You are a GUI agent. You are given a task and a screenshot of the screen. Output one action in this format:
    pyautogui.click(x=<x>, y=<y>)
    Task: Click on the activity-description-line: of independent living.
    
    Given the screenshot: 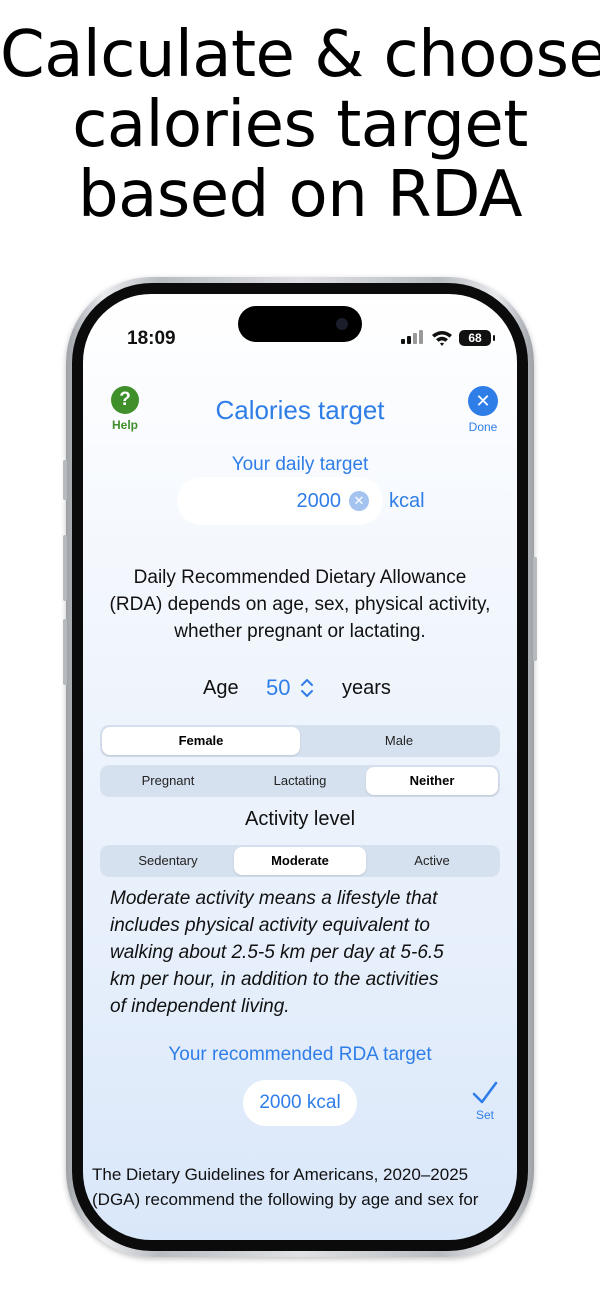 What is the action you would take?
    pyautogui.click(x=200, y=1006)
    